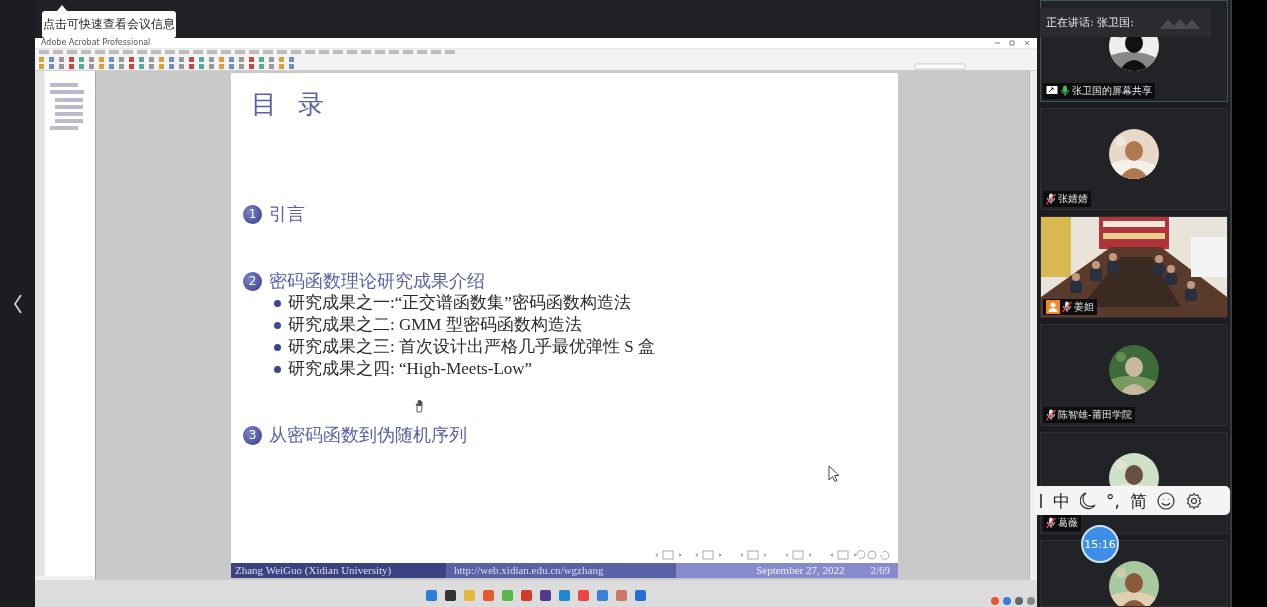 The height and width of the screenshot is (607, 1267). I want to click on participant-tile: 姜妲, so click(1134, 267).